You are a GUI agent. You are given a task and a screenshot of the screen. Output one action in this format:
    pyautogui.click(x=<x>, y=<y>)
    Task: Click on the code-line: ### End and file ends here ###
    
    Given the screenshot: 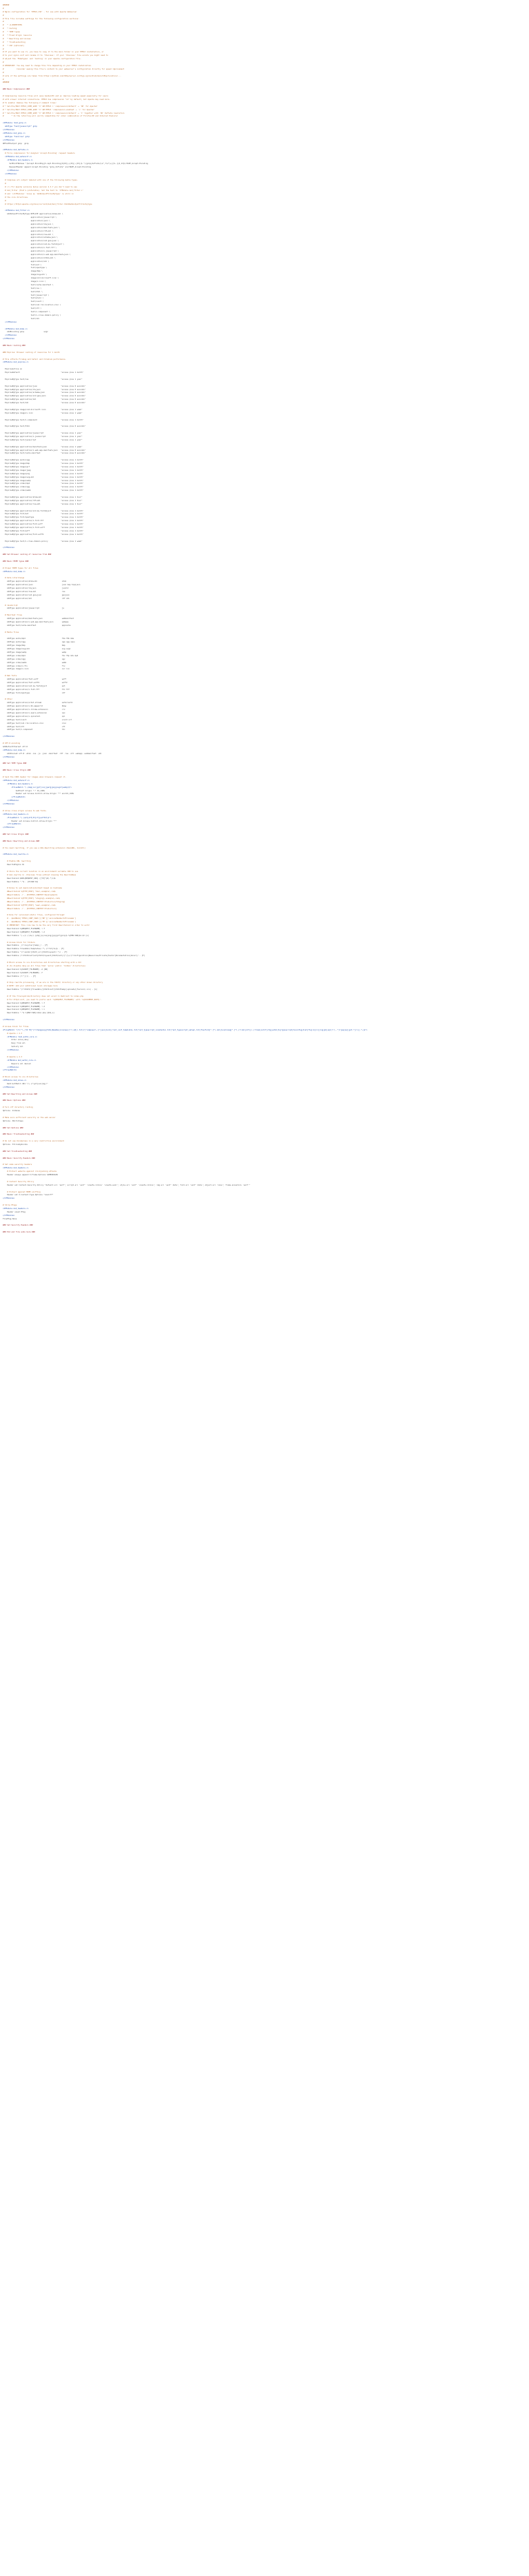 What is the action you would take?
    pyautogui.click(x=19, y=1232)
    